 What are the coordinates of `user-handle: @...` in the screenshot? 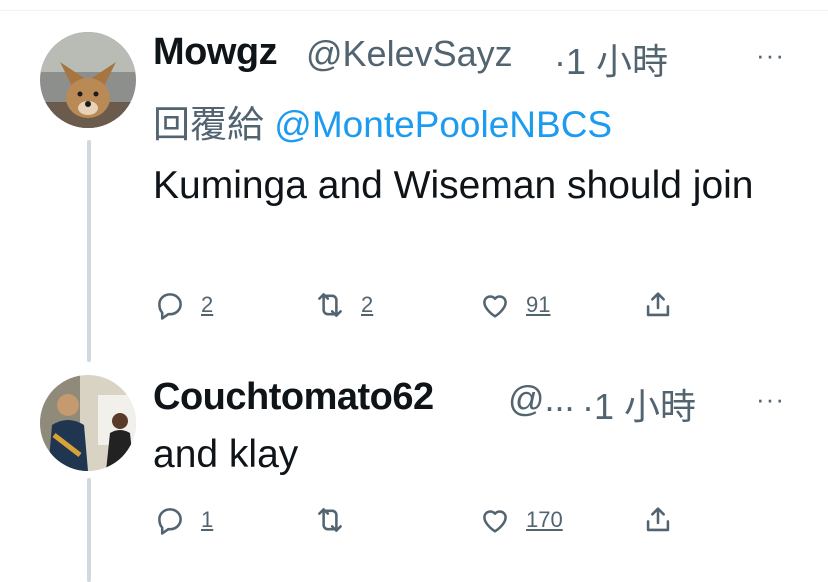 It's located at (541, 399).